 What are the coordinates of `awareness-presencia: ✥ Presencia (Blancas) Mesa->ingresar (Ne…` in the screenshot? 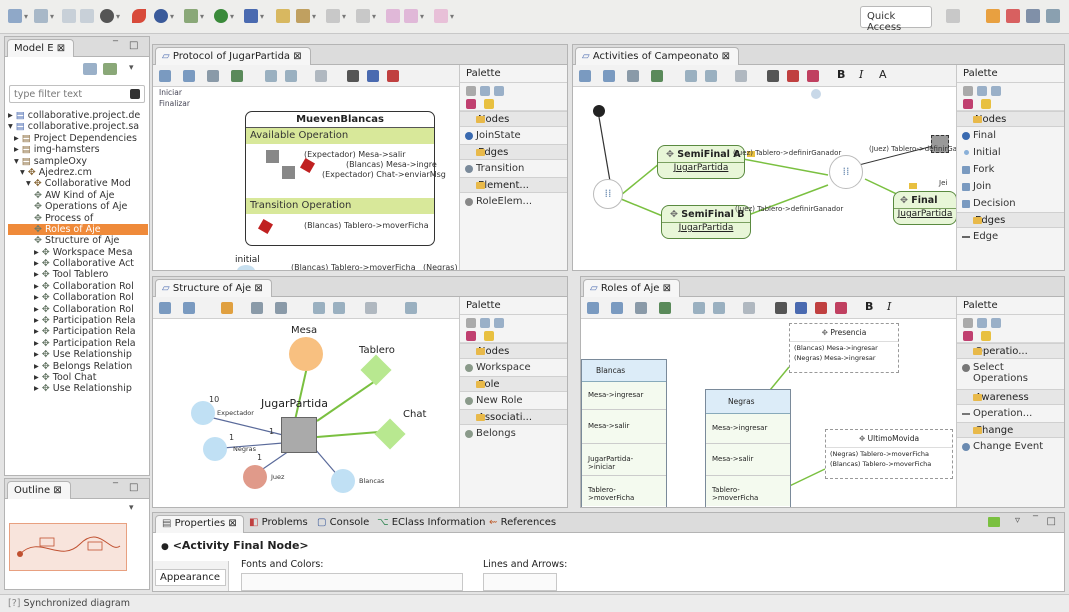 It's located at (844, 348).